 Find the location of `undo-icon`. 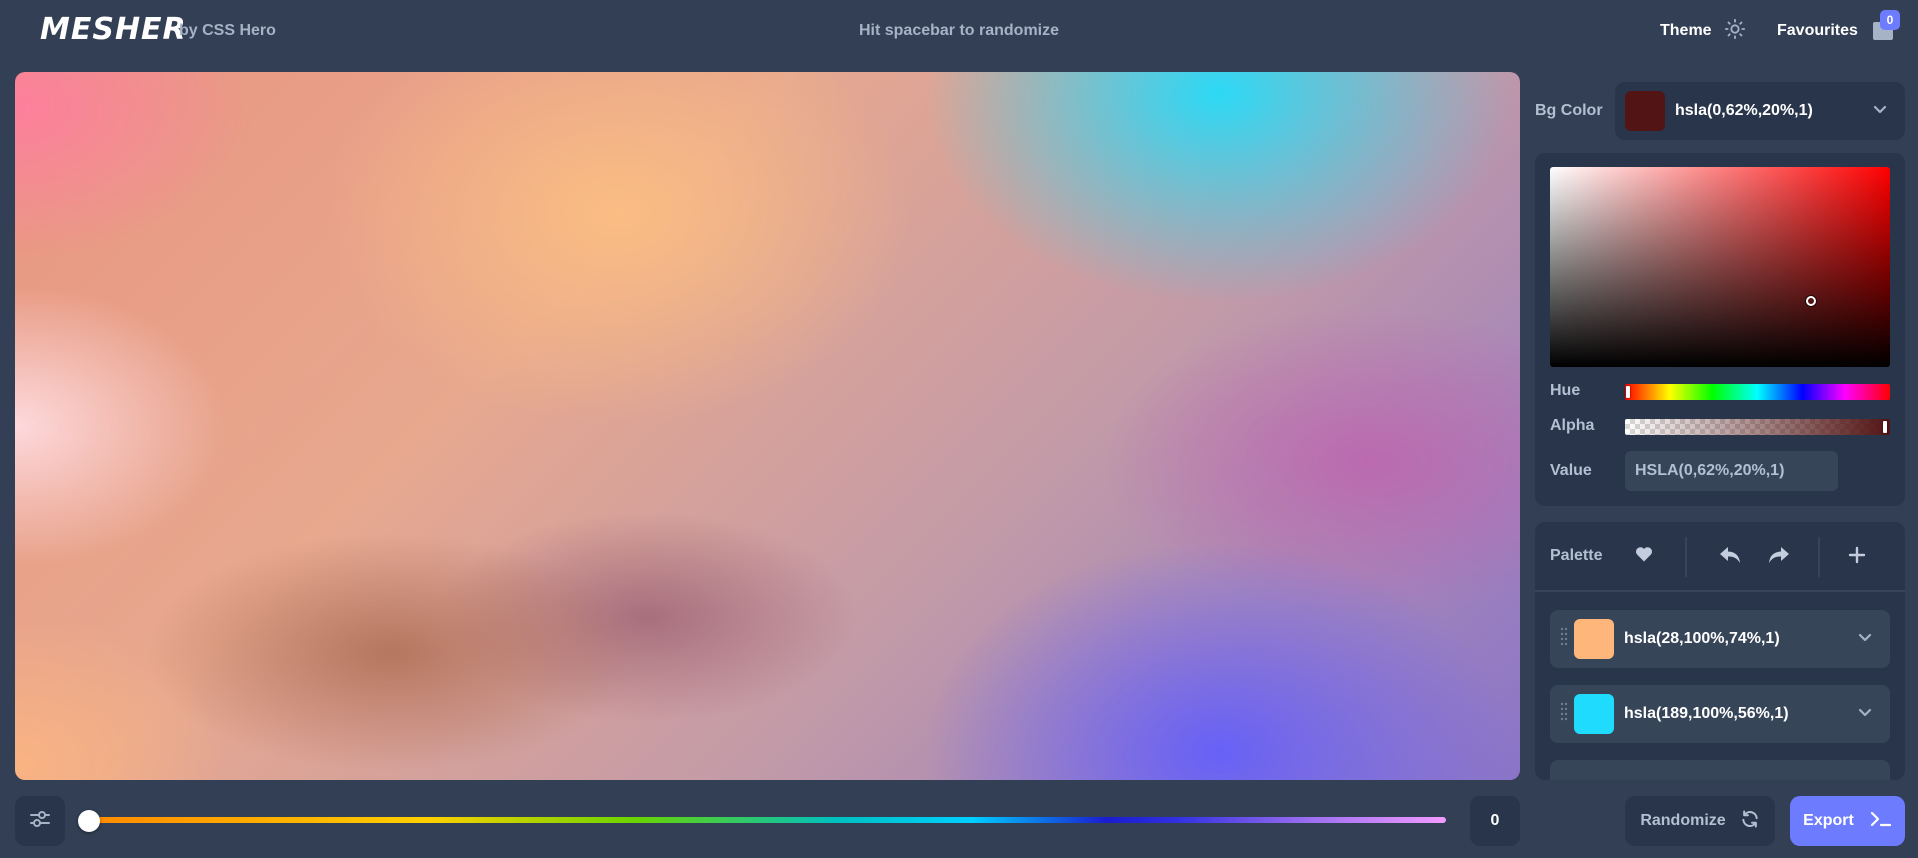

undo-icon is located at coordinates (1730, 557).